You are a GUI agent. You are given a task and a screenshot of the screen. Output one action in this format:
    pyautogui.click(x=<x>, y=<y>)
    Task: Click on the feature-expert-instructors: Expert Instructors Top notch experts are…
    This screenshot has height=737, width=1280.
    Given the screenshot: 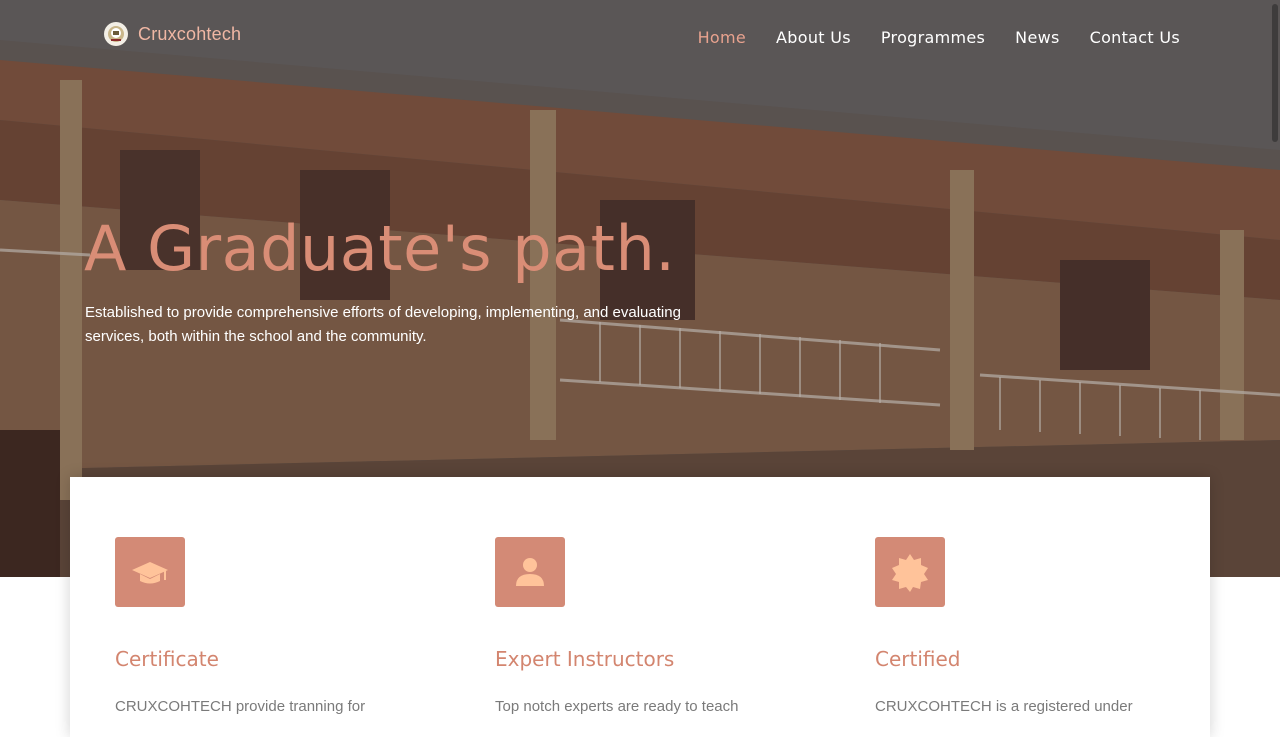 What is the action you would take?
    pyautogui.click(x=655, y=628)
    